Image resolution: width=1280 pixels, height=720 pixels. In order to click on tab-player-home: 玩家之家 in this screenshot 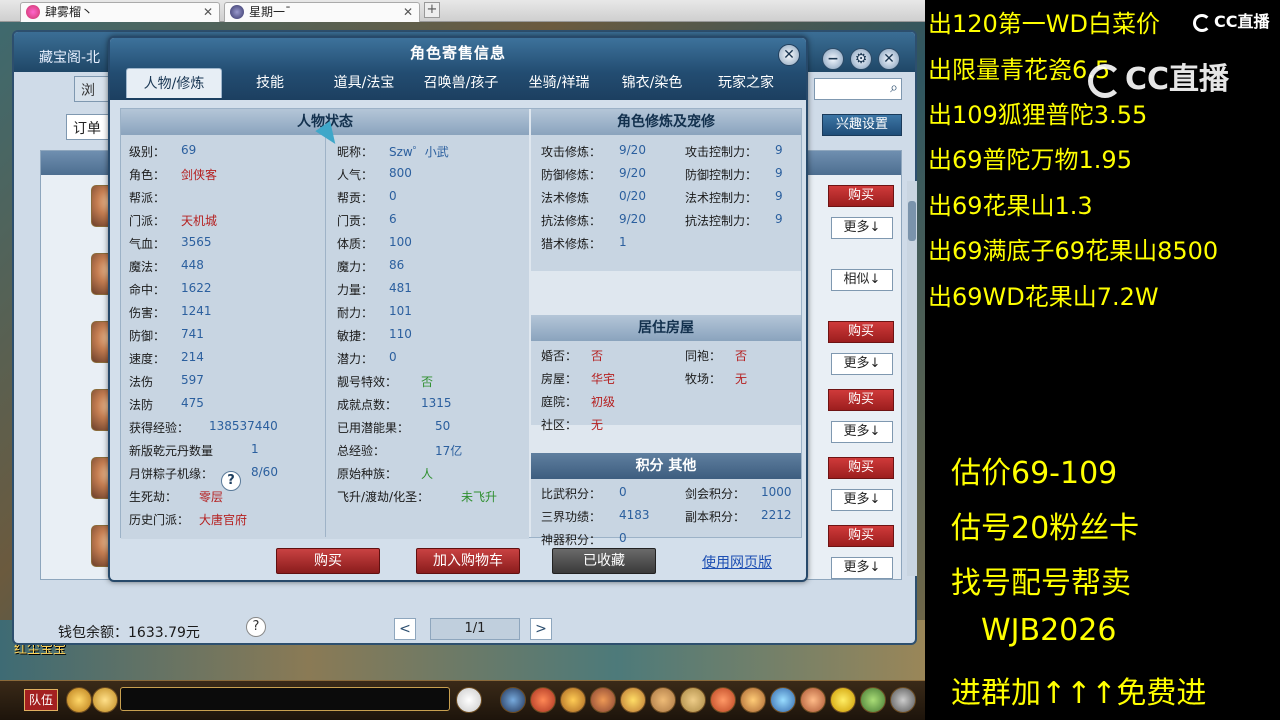, I will do `click(746, 83)`.